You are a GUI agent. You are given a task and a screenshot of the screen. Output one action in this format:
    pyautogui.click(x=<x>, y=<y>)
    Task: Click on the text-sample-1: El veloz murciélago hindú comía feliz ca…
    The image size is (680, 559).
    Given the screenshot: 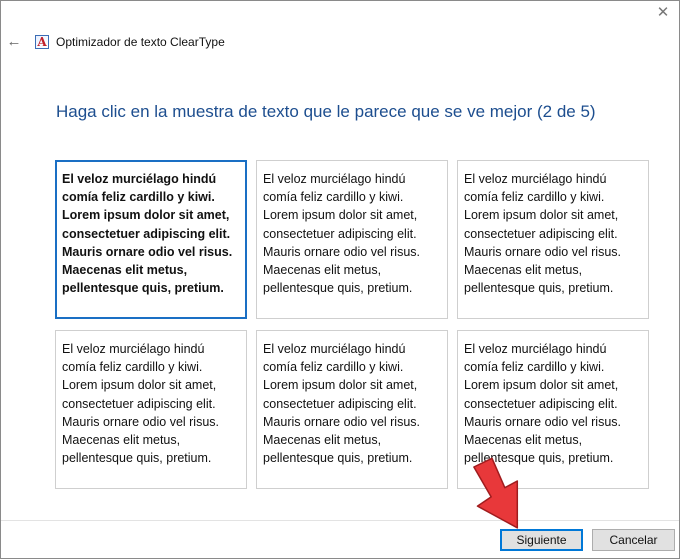 What is the action you would take?
    pyautogui.click(x=151, y=239)
    